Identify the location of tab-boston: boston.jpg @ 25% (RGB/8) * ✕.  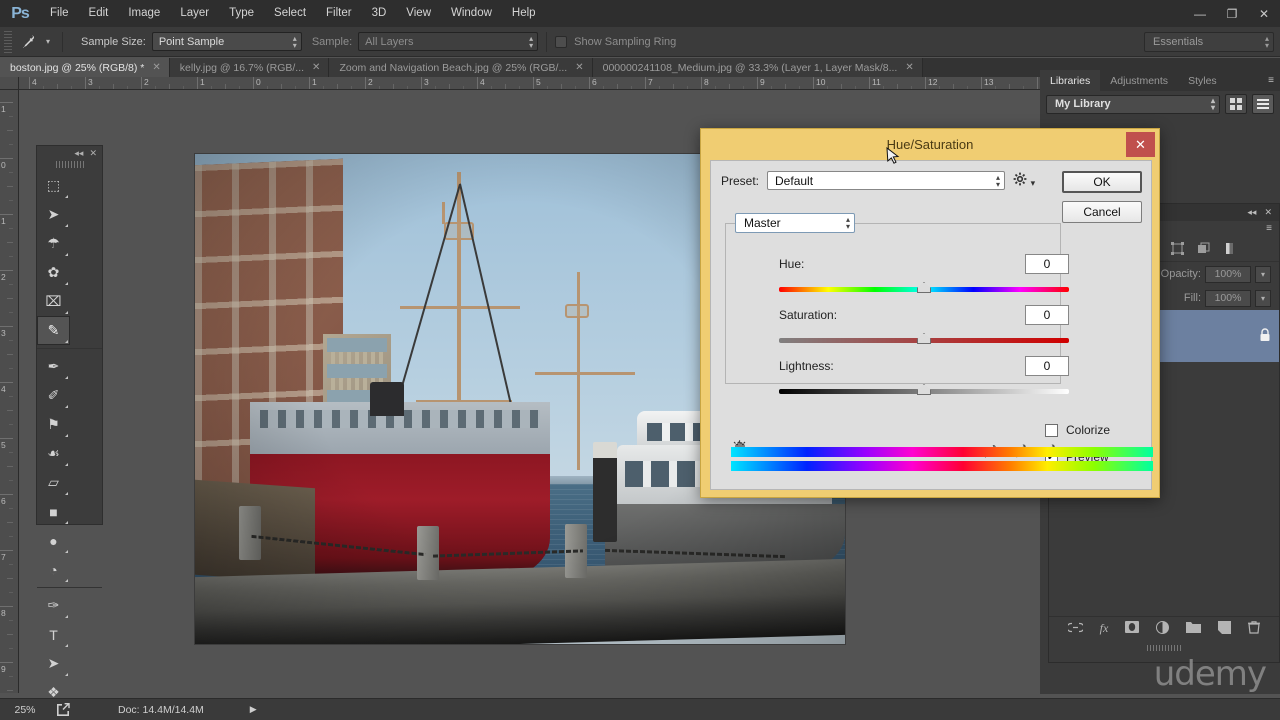
(85, 67).